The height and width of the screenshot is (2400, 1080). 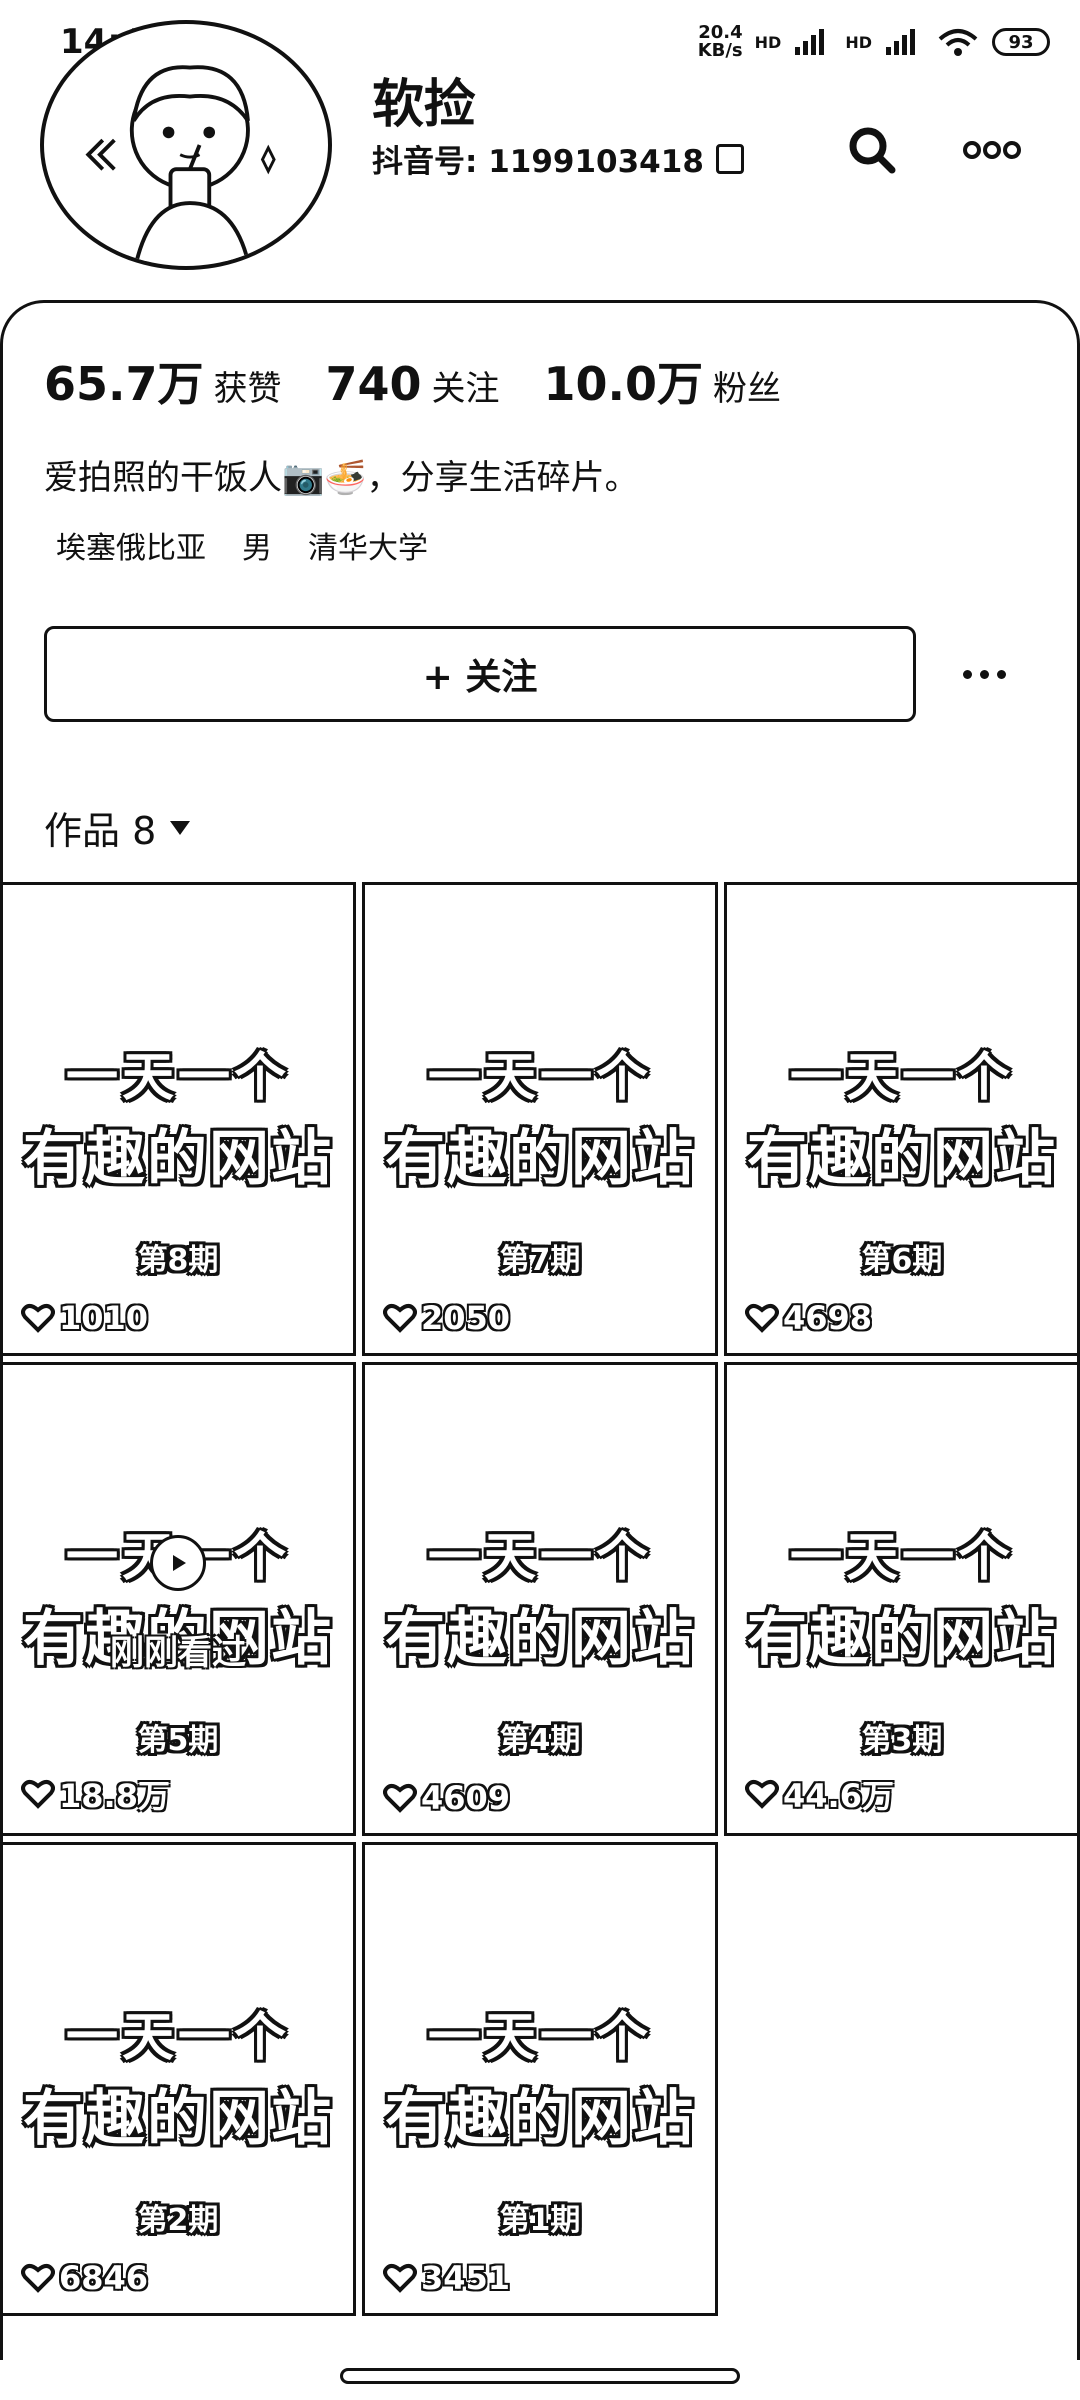 What do you see at coordinates (180, 163) in the screenshot?
I see `avatar-illustration` at bounding box center [180, 163].